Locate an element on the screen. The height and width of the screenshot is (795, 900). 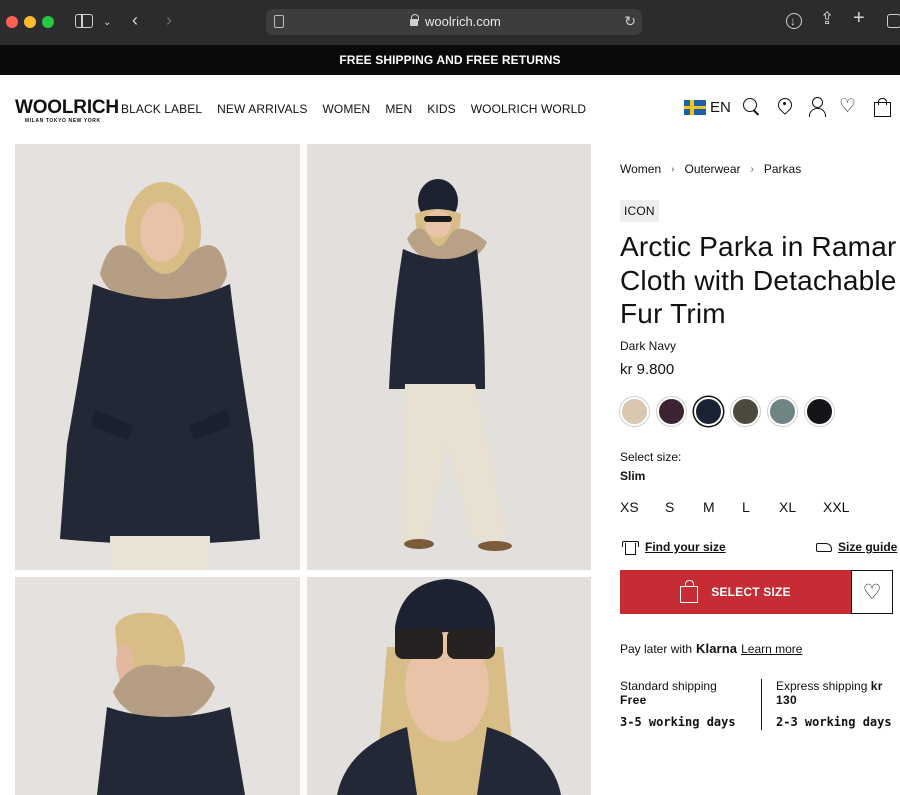
sidebar-toggle-icon is located at coordinates (84, 21).